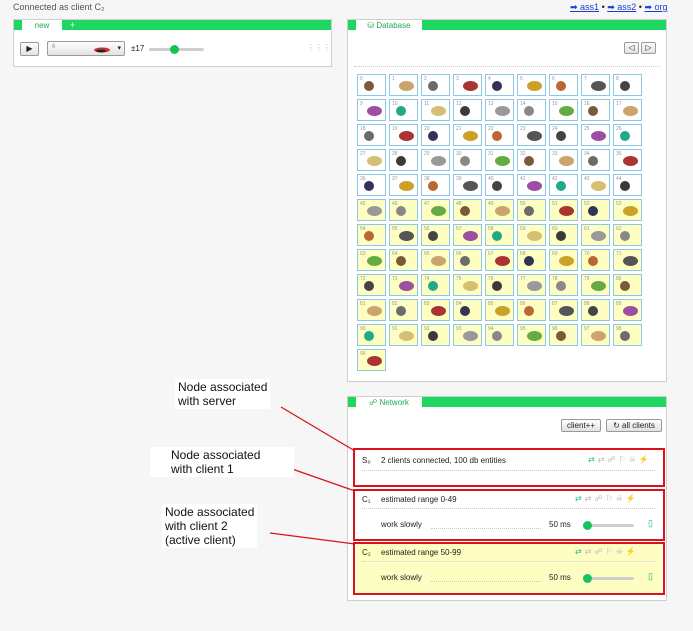 This screenshot has height=631, width=693. Describe the element at coordinates (223, 394) in the screenshot. I see `annotation-server: Node associated with server` at that location.